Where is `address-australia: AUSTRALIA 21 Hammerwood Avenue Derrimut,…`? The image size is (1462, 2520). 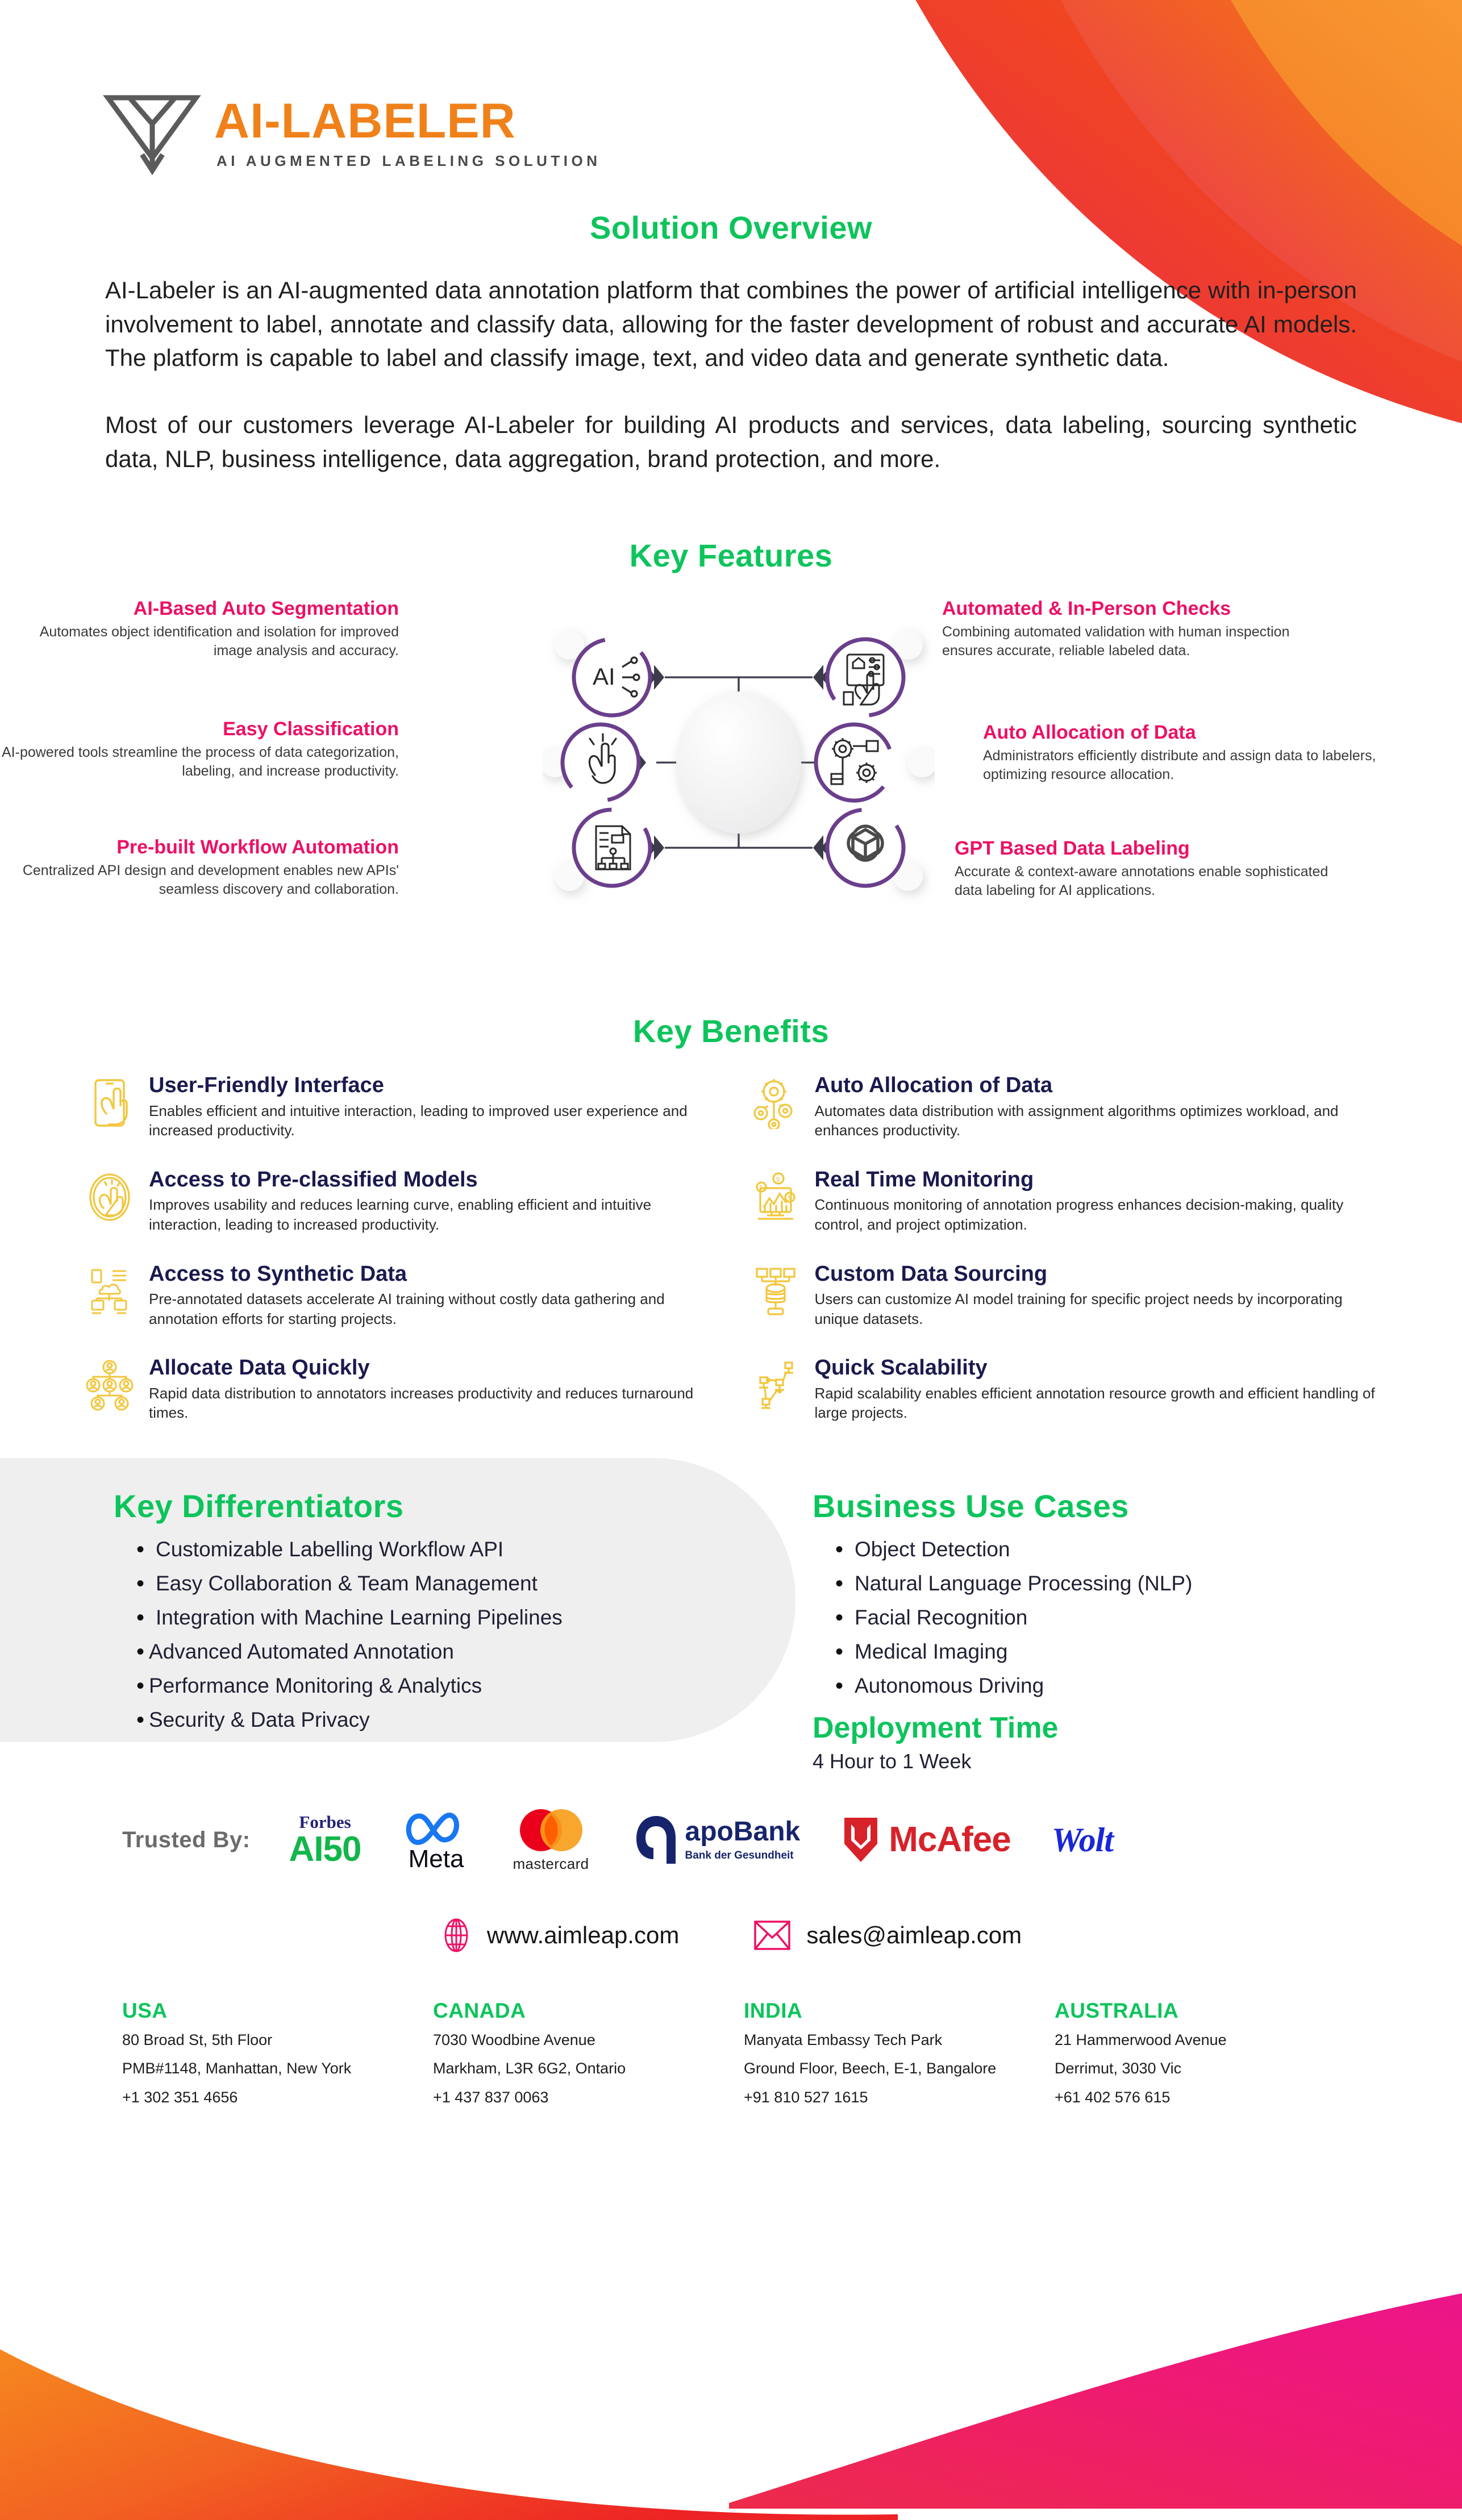 address-australia: AUSTRALIA 21 Hammerwood Avenue Derrimut,… is located at coordinates (1210, 2054).